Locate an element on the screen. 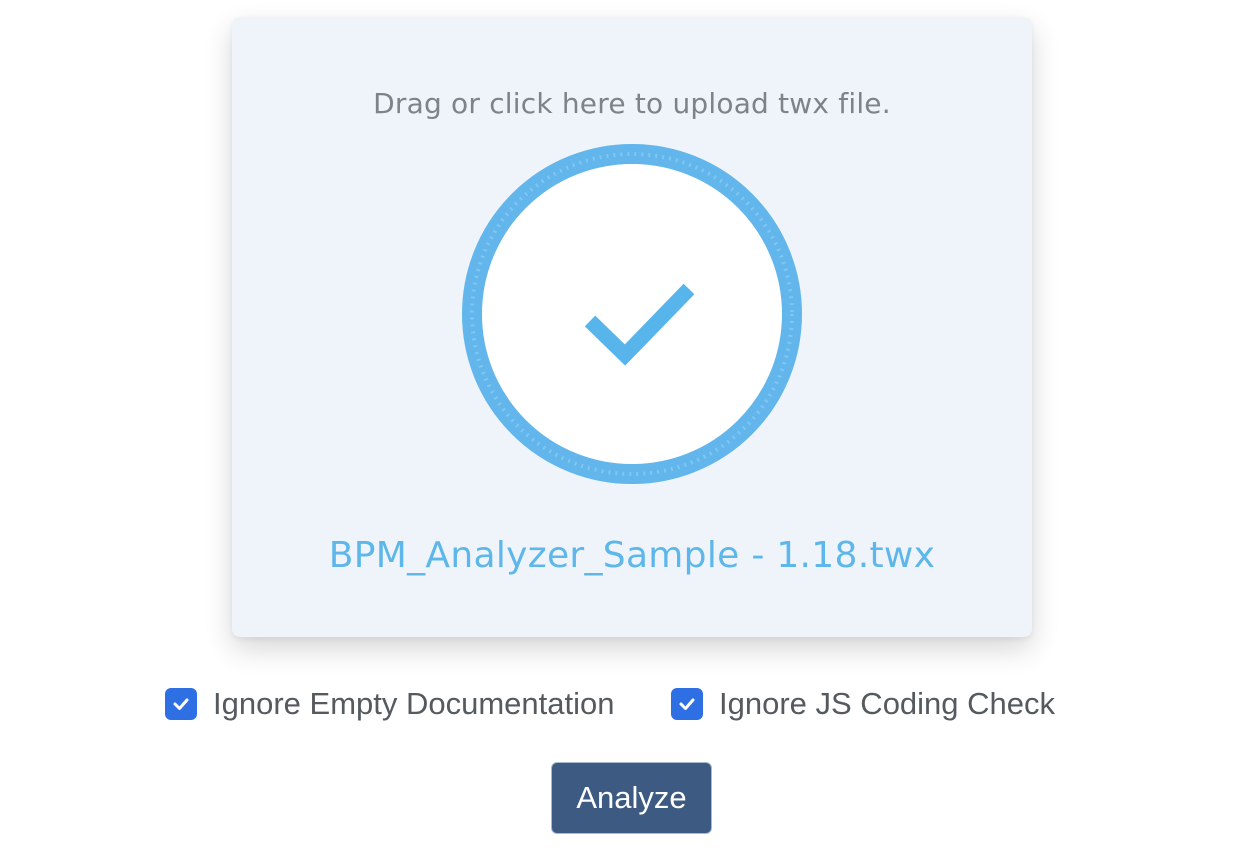  ignore-empty-documentation-option: Ignore Empty Documentation is located at coordinates (390, 704).